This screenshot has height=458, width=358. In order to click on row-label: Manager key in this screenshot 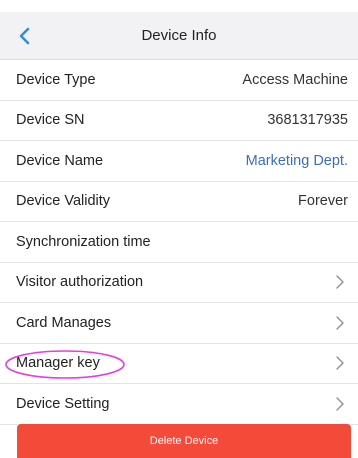, I will do `click(58, 363)`.